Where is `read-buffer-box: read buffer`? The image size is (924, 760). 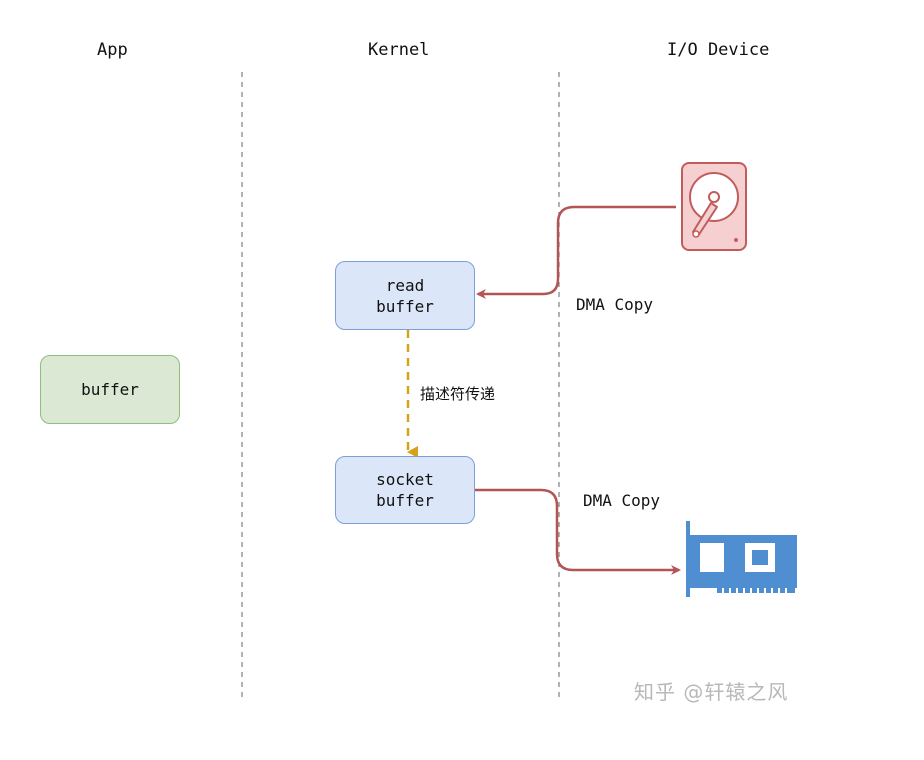 read-buffer-box: read buffer is located at coordinates (405, 295).